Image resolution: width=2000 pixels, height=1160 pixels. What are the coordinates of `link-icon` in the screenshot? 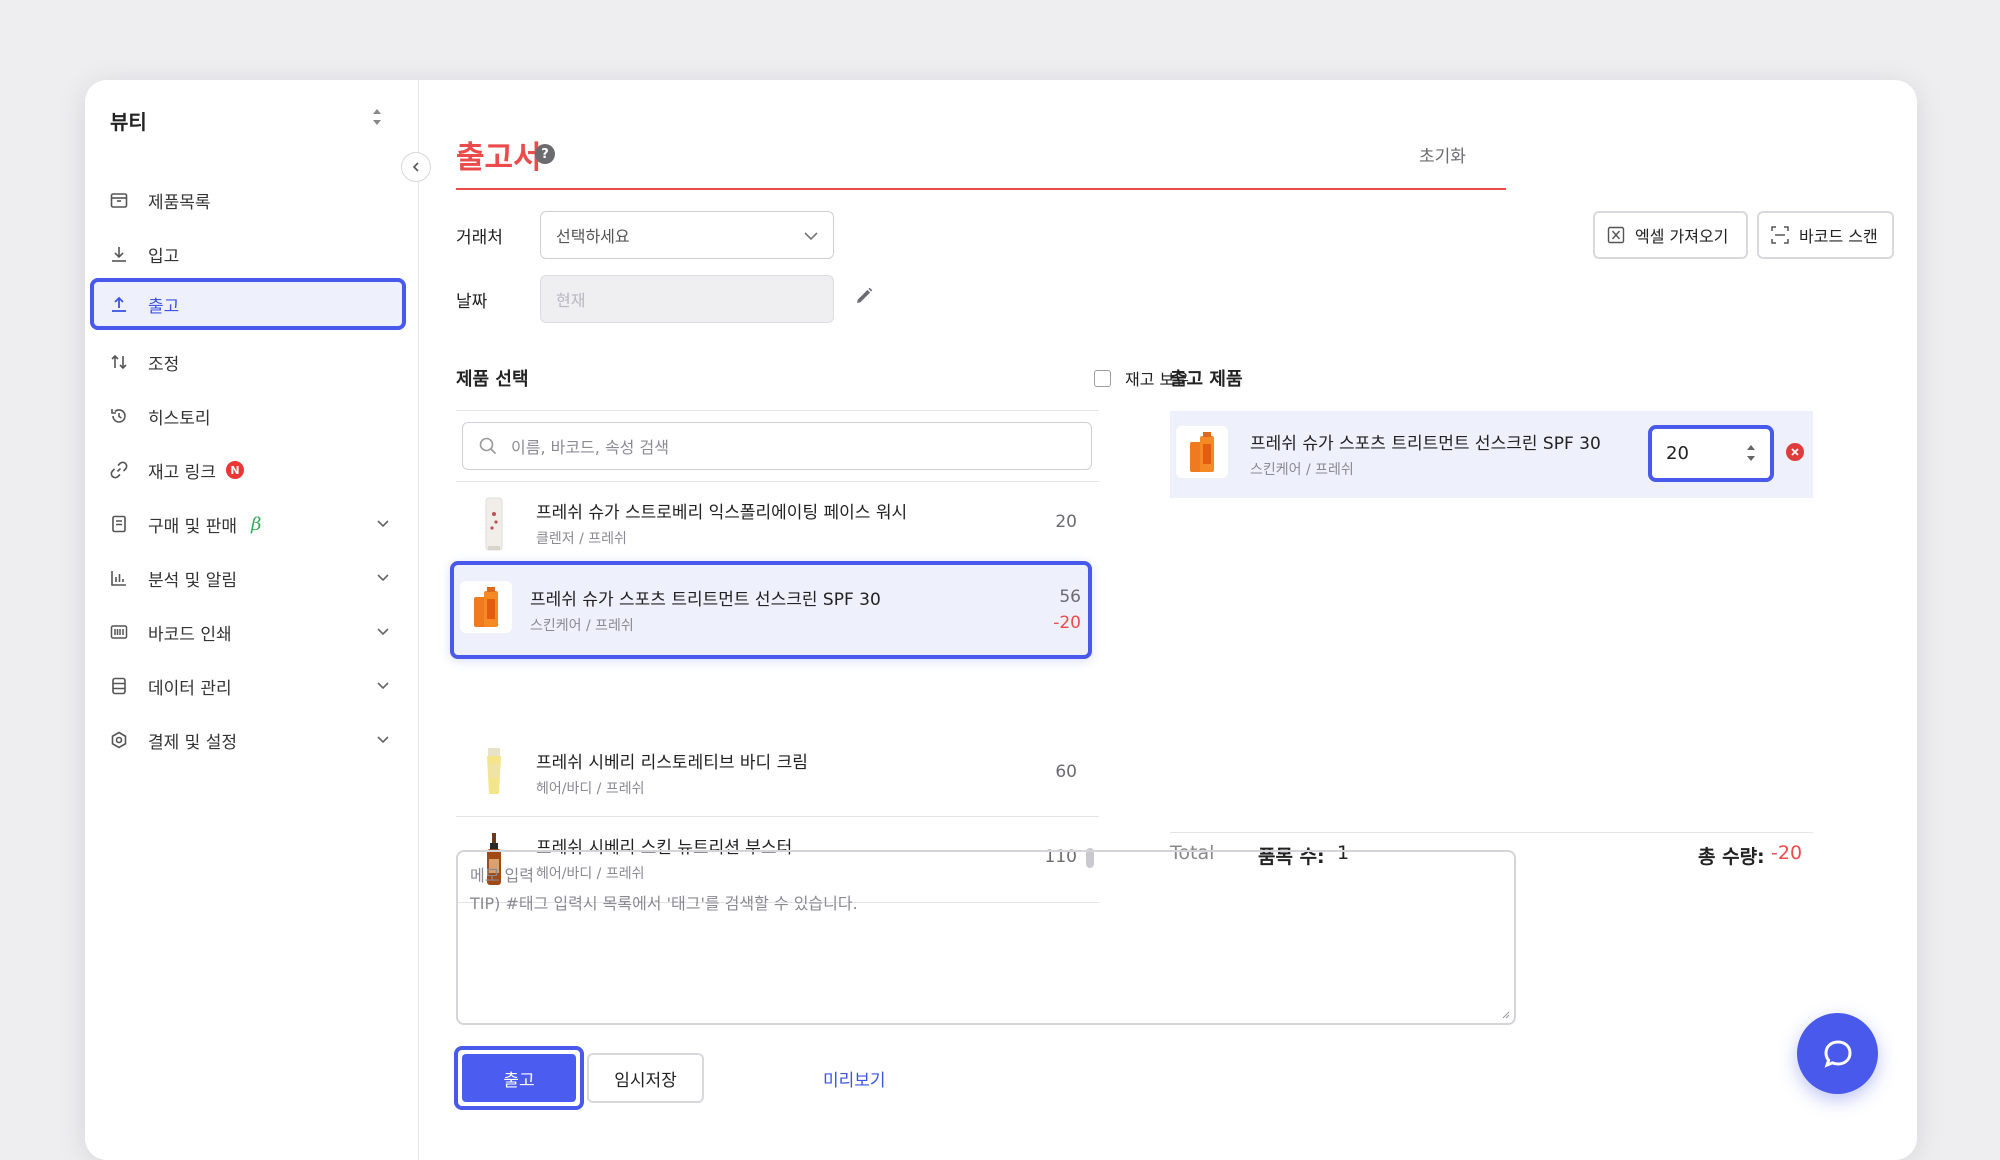 It's located at (119, 470).